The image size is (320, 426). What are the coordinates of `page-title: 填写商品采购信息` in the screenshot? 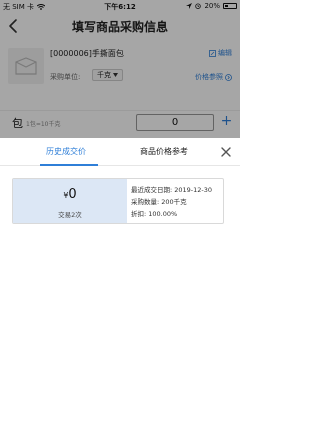 It's located at (119, 27).